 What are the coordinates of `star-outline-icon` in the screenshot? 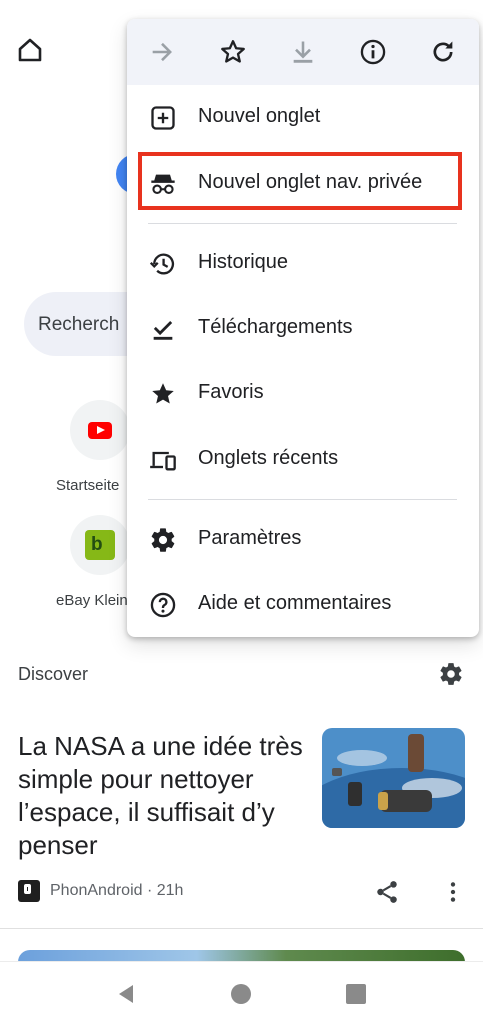 It's located at (233, 51).